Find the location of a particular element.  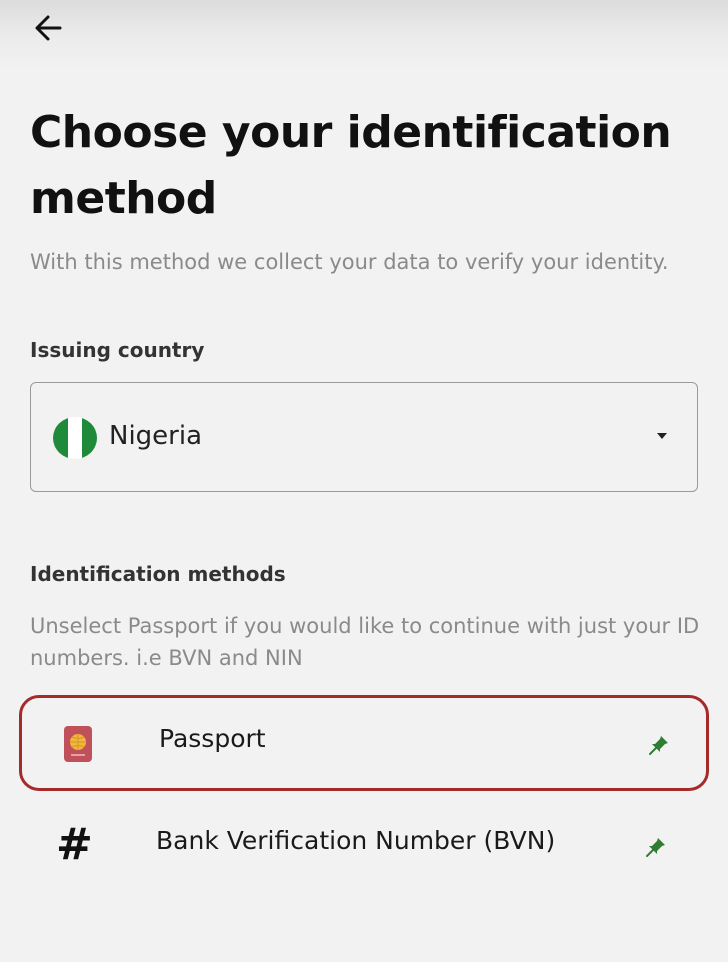

top-bar is located at coordinates (364, 36).